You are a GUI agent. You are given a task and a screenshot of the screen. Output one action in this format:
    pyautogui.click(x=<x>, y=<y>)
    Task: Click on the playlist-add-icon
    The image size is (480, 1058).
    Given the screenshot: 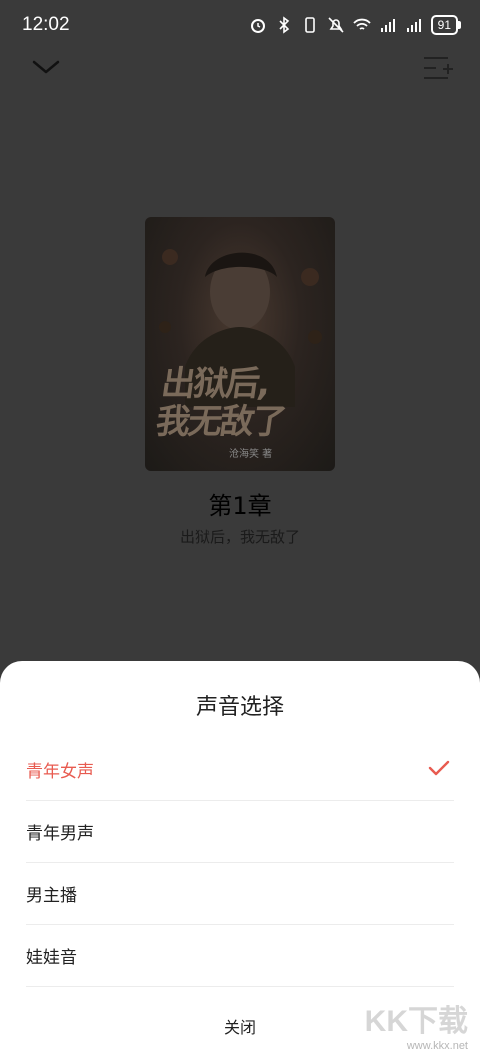 What is the action you would take?
    pyautogui.click(x=437, y=69)
    